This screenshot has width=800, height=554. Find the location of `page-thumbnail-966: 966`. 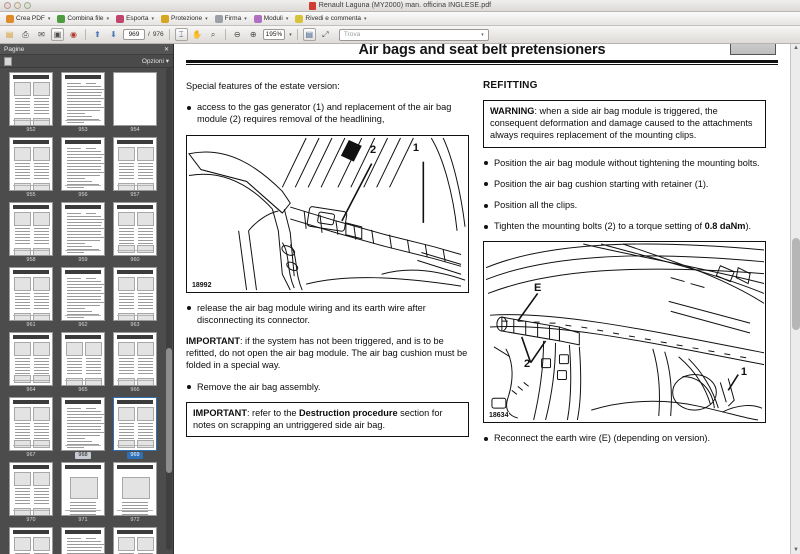

page-thumbnail-966: 966 is located at coordinates (135, 363).